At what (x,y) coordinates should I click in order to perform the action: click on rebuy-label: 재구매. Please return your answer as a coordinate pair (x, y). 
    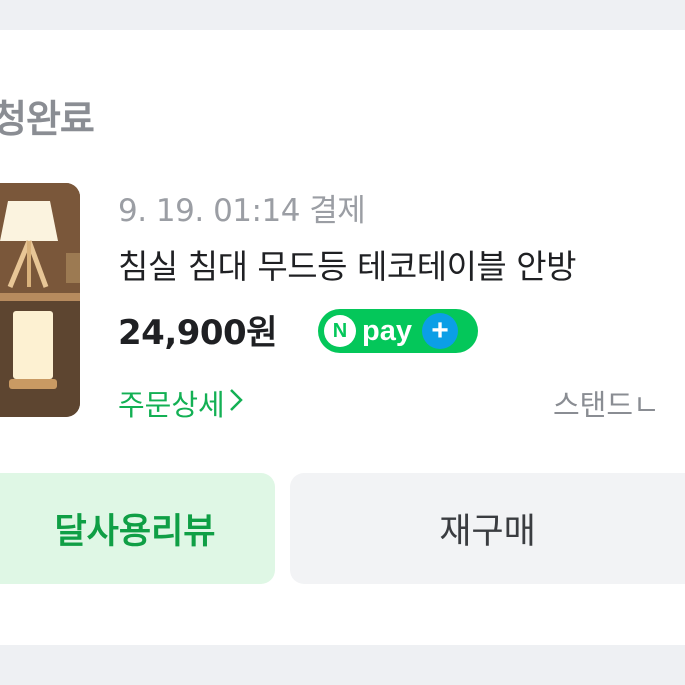
    Looking at the image, I should click on (487, 532).